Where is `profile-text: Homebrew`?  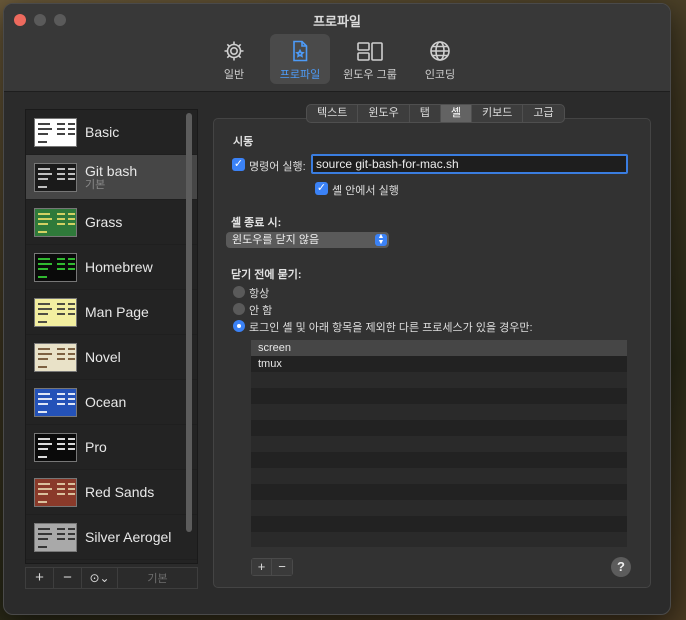
profile-text: Homebrew is located at coordinates (119, 267).